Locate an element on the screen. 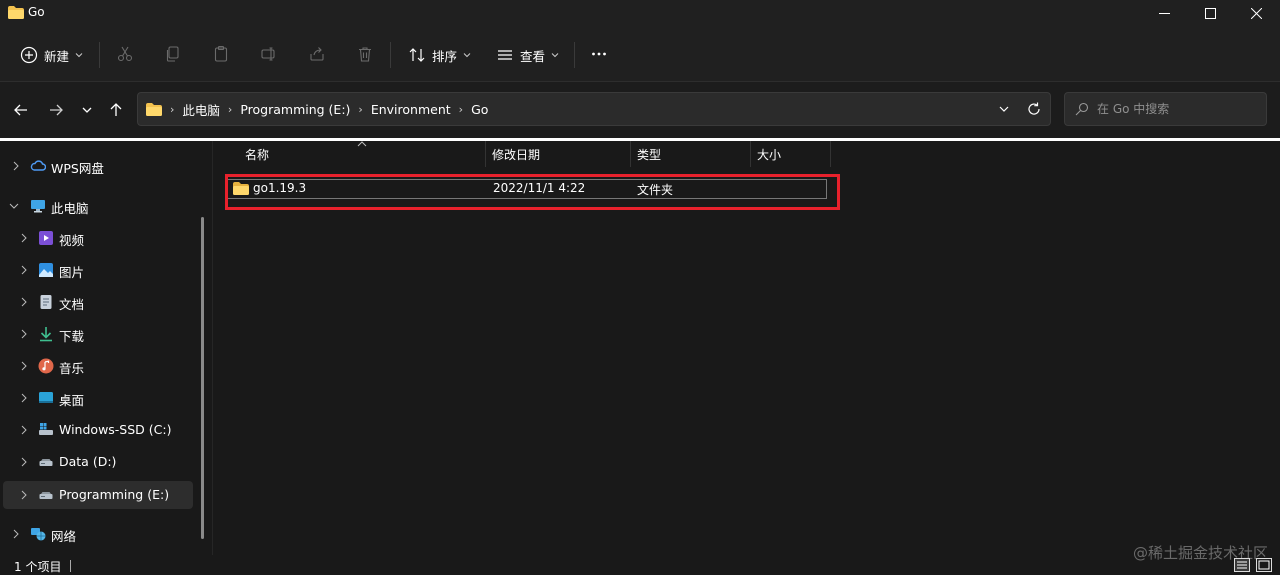  refresh-icon is located at coordinates (1034, 109).